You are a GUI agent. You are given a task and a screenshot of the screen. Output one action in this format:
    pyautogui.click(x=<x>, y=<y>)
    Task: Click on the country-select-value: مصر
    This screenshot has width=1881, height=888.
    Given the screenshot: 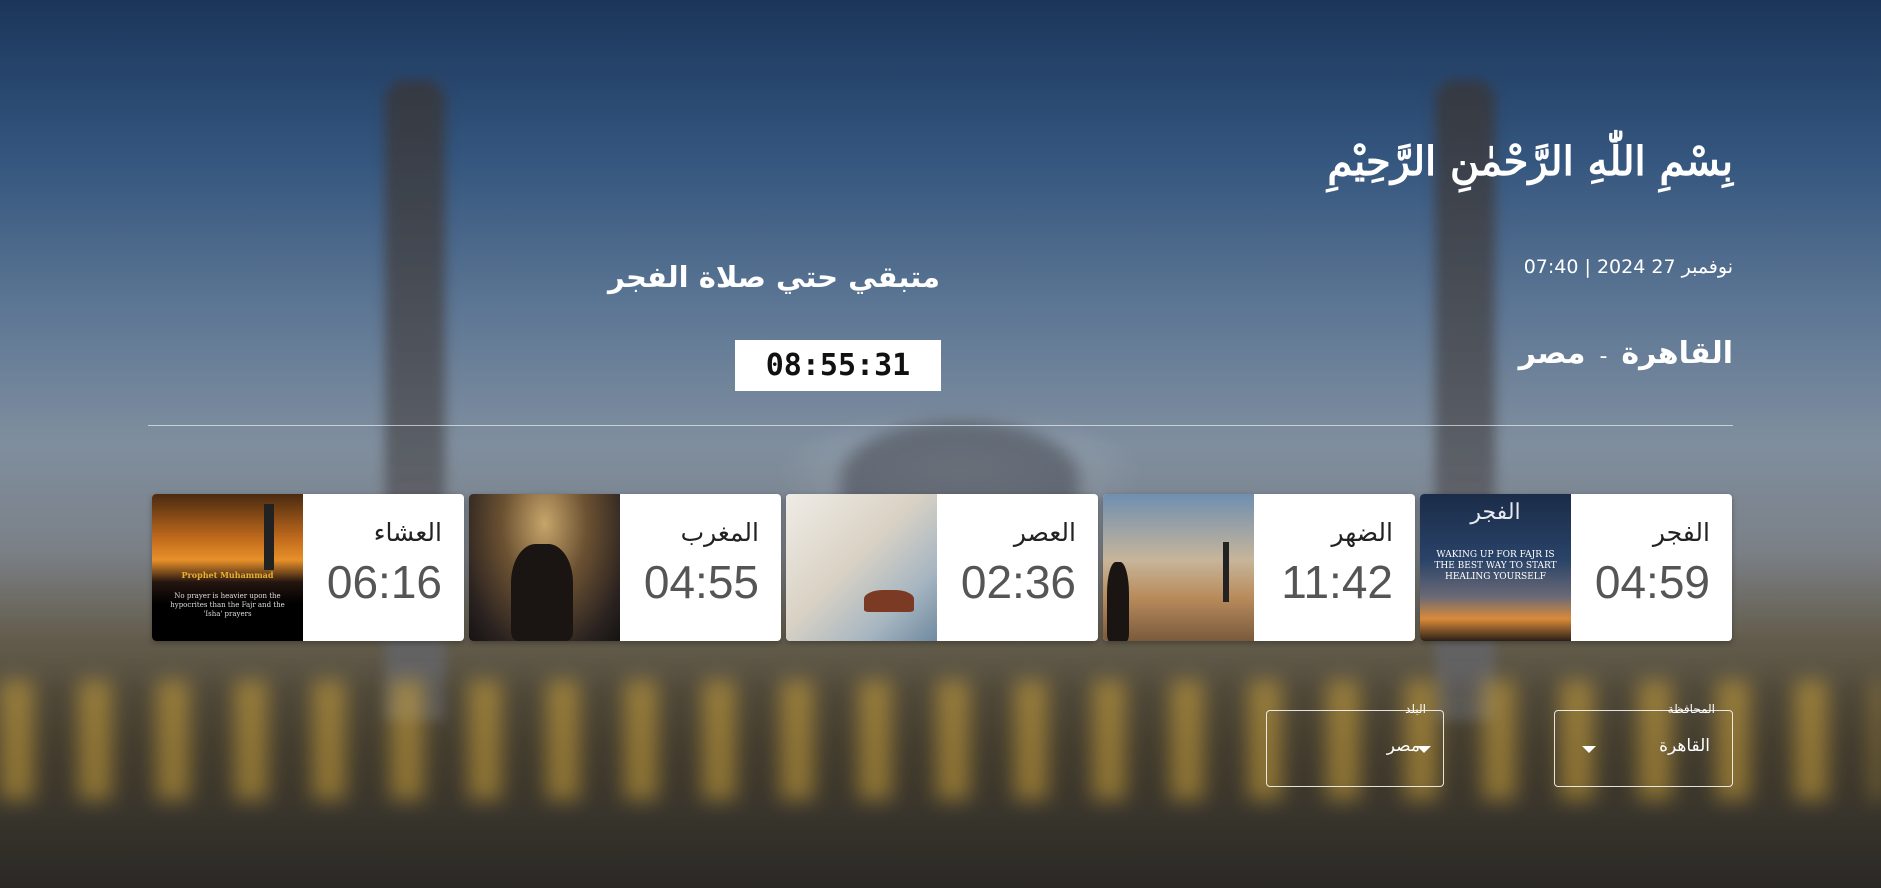 What is the action you would take?
    pyautogui.click(x=1403, y=746)
    